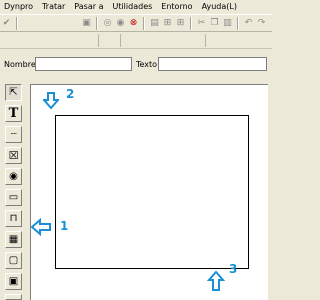 The height and width of the screenshot is (300, 320). I want to click on copy-icon: ❐, so click(214, 23).